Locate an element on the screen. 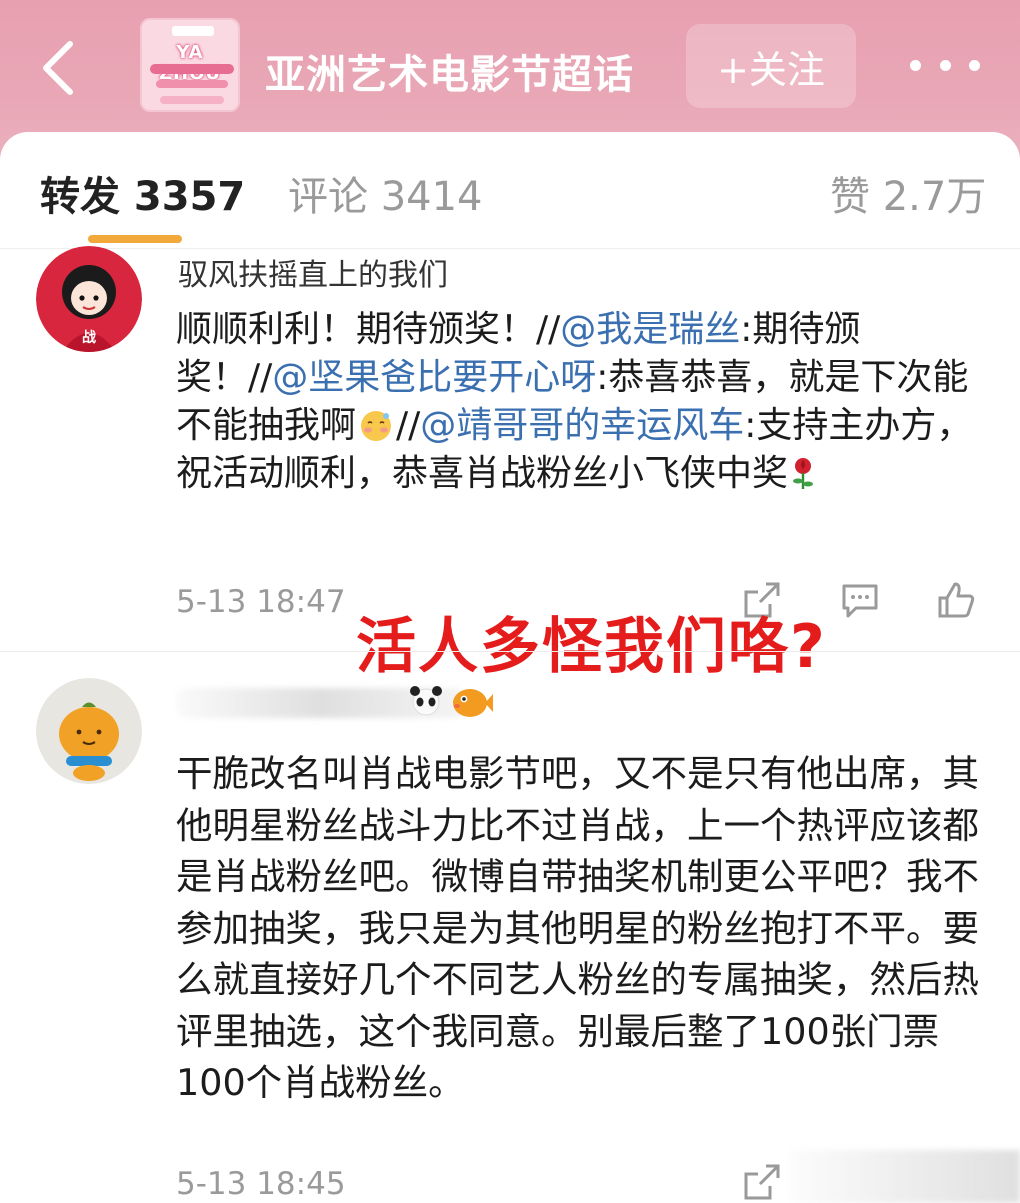 Image resolution: width=1020 pixels, height=1203 pixels. post-time: 5-13 18:45 is located at coordinates (261, 1184).